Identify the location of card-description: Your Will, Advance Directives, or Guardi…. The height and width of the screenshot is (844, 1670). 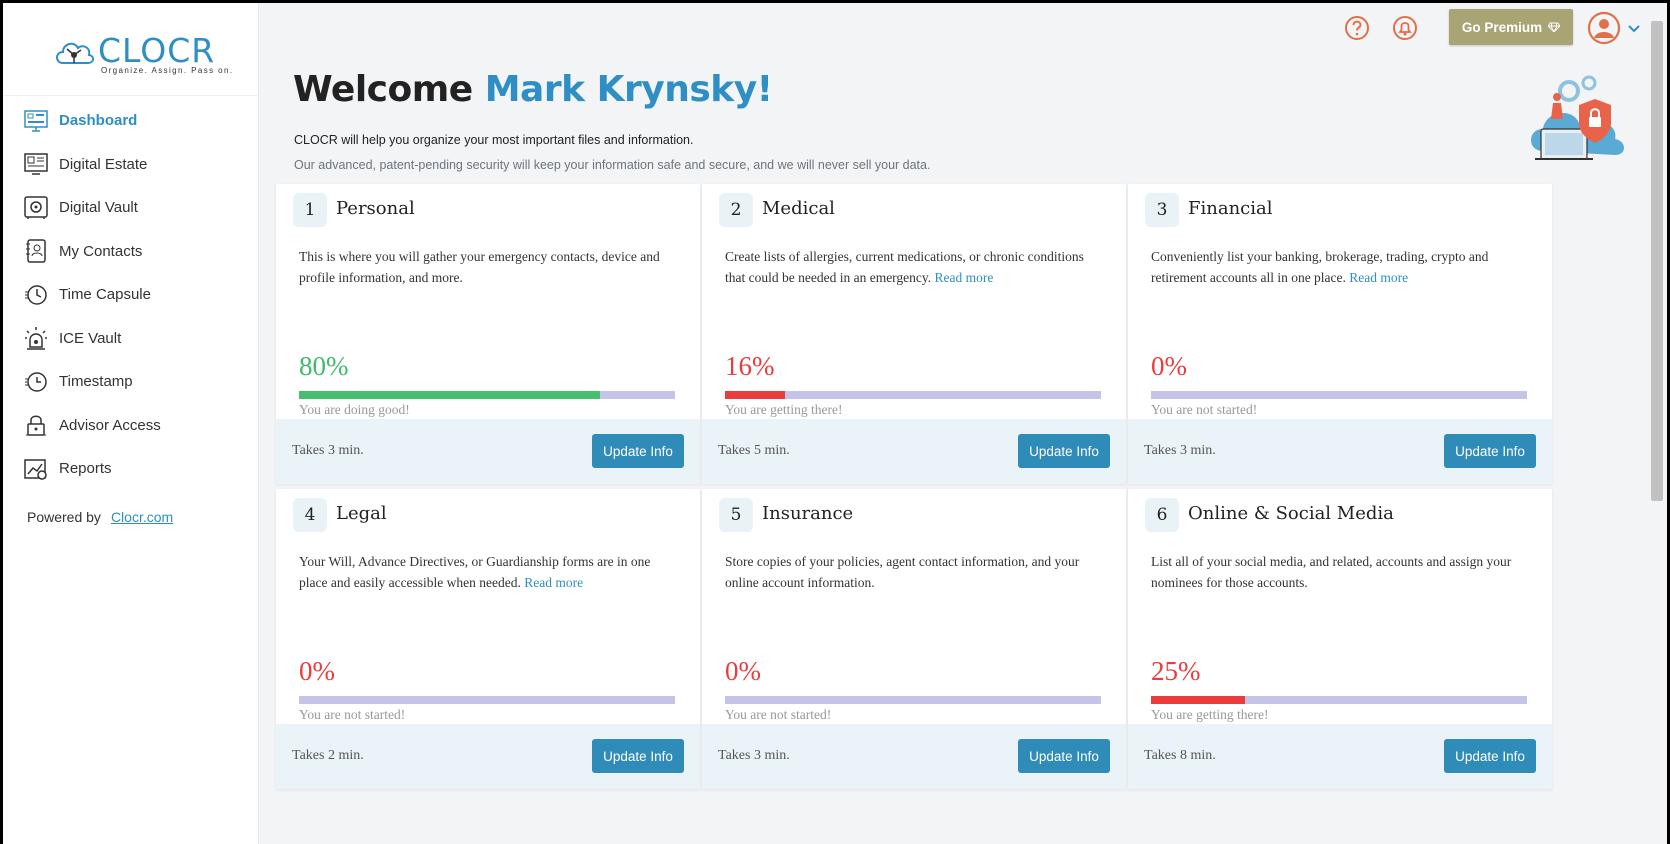
(489, 572).